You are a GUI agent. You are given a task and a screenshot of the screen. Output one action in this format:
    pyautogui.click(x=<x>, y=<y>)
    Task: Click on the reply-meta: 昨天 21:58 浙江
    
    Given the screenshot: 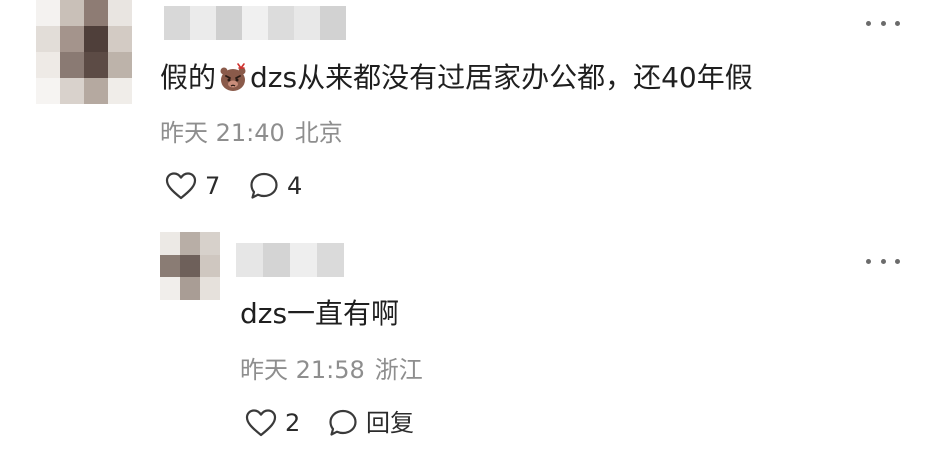 What is the action you would take?
    pyautogui.click(x=331, y=370)
    